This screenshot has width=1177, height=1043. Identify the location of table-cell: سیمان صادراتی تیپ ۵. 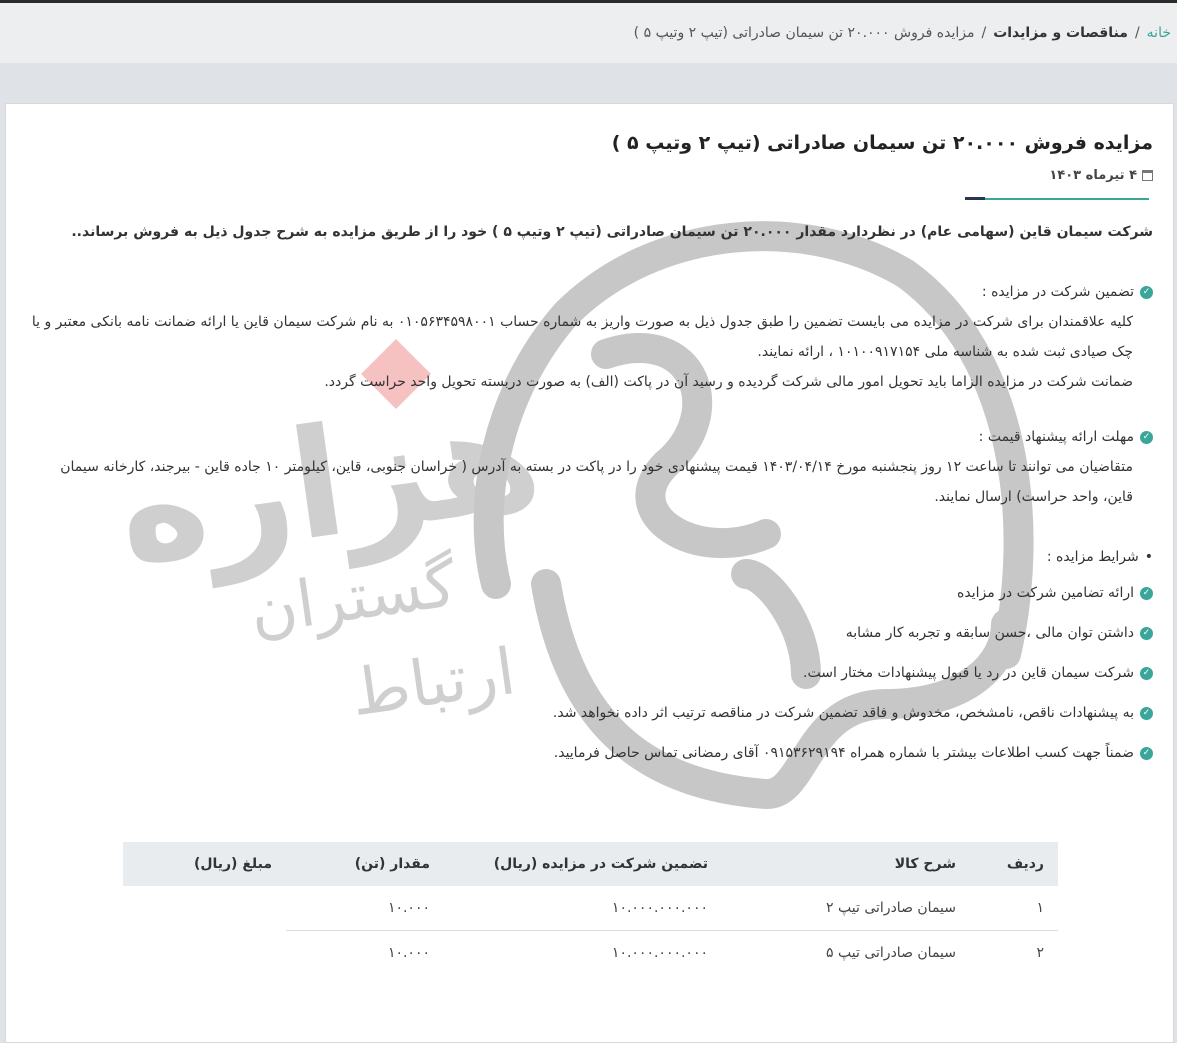
(891, 953).